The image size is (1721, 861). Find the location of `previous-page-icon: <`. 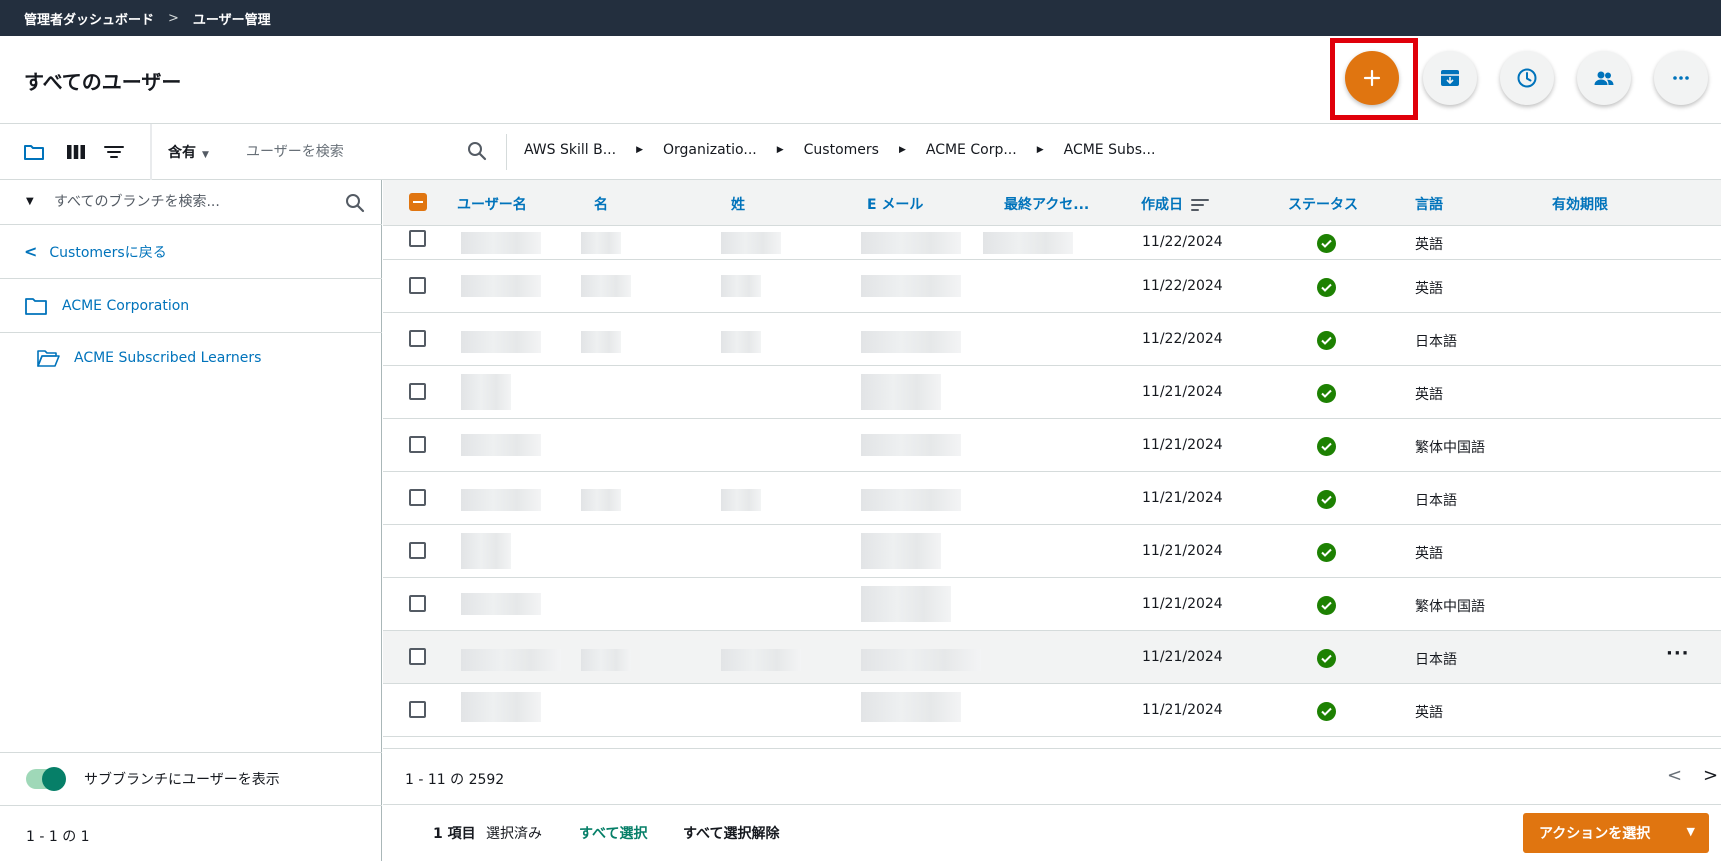

previous-page-icon: < is located at coordinates (1674, 775).